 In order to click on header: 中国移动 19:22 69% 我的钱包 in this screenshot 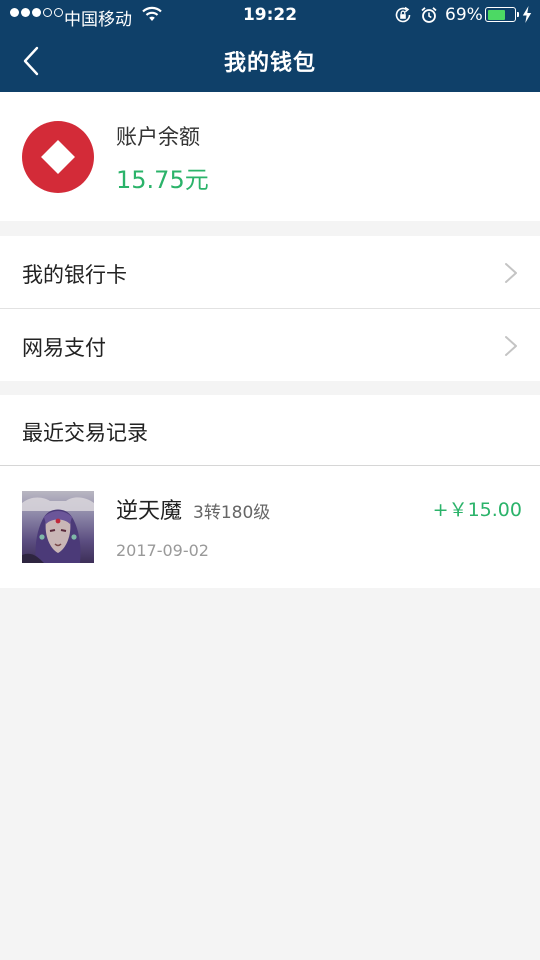, I will do `click(270, 46)`.